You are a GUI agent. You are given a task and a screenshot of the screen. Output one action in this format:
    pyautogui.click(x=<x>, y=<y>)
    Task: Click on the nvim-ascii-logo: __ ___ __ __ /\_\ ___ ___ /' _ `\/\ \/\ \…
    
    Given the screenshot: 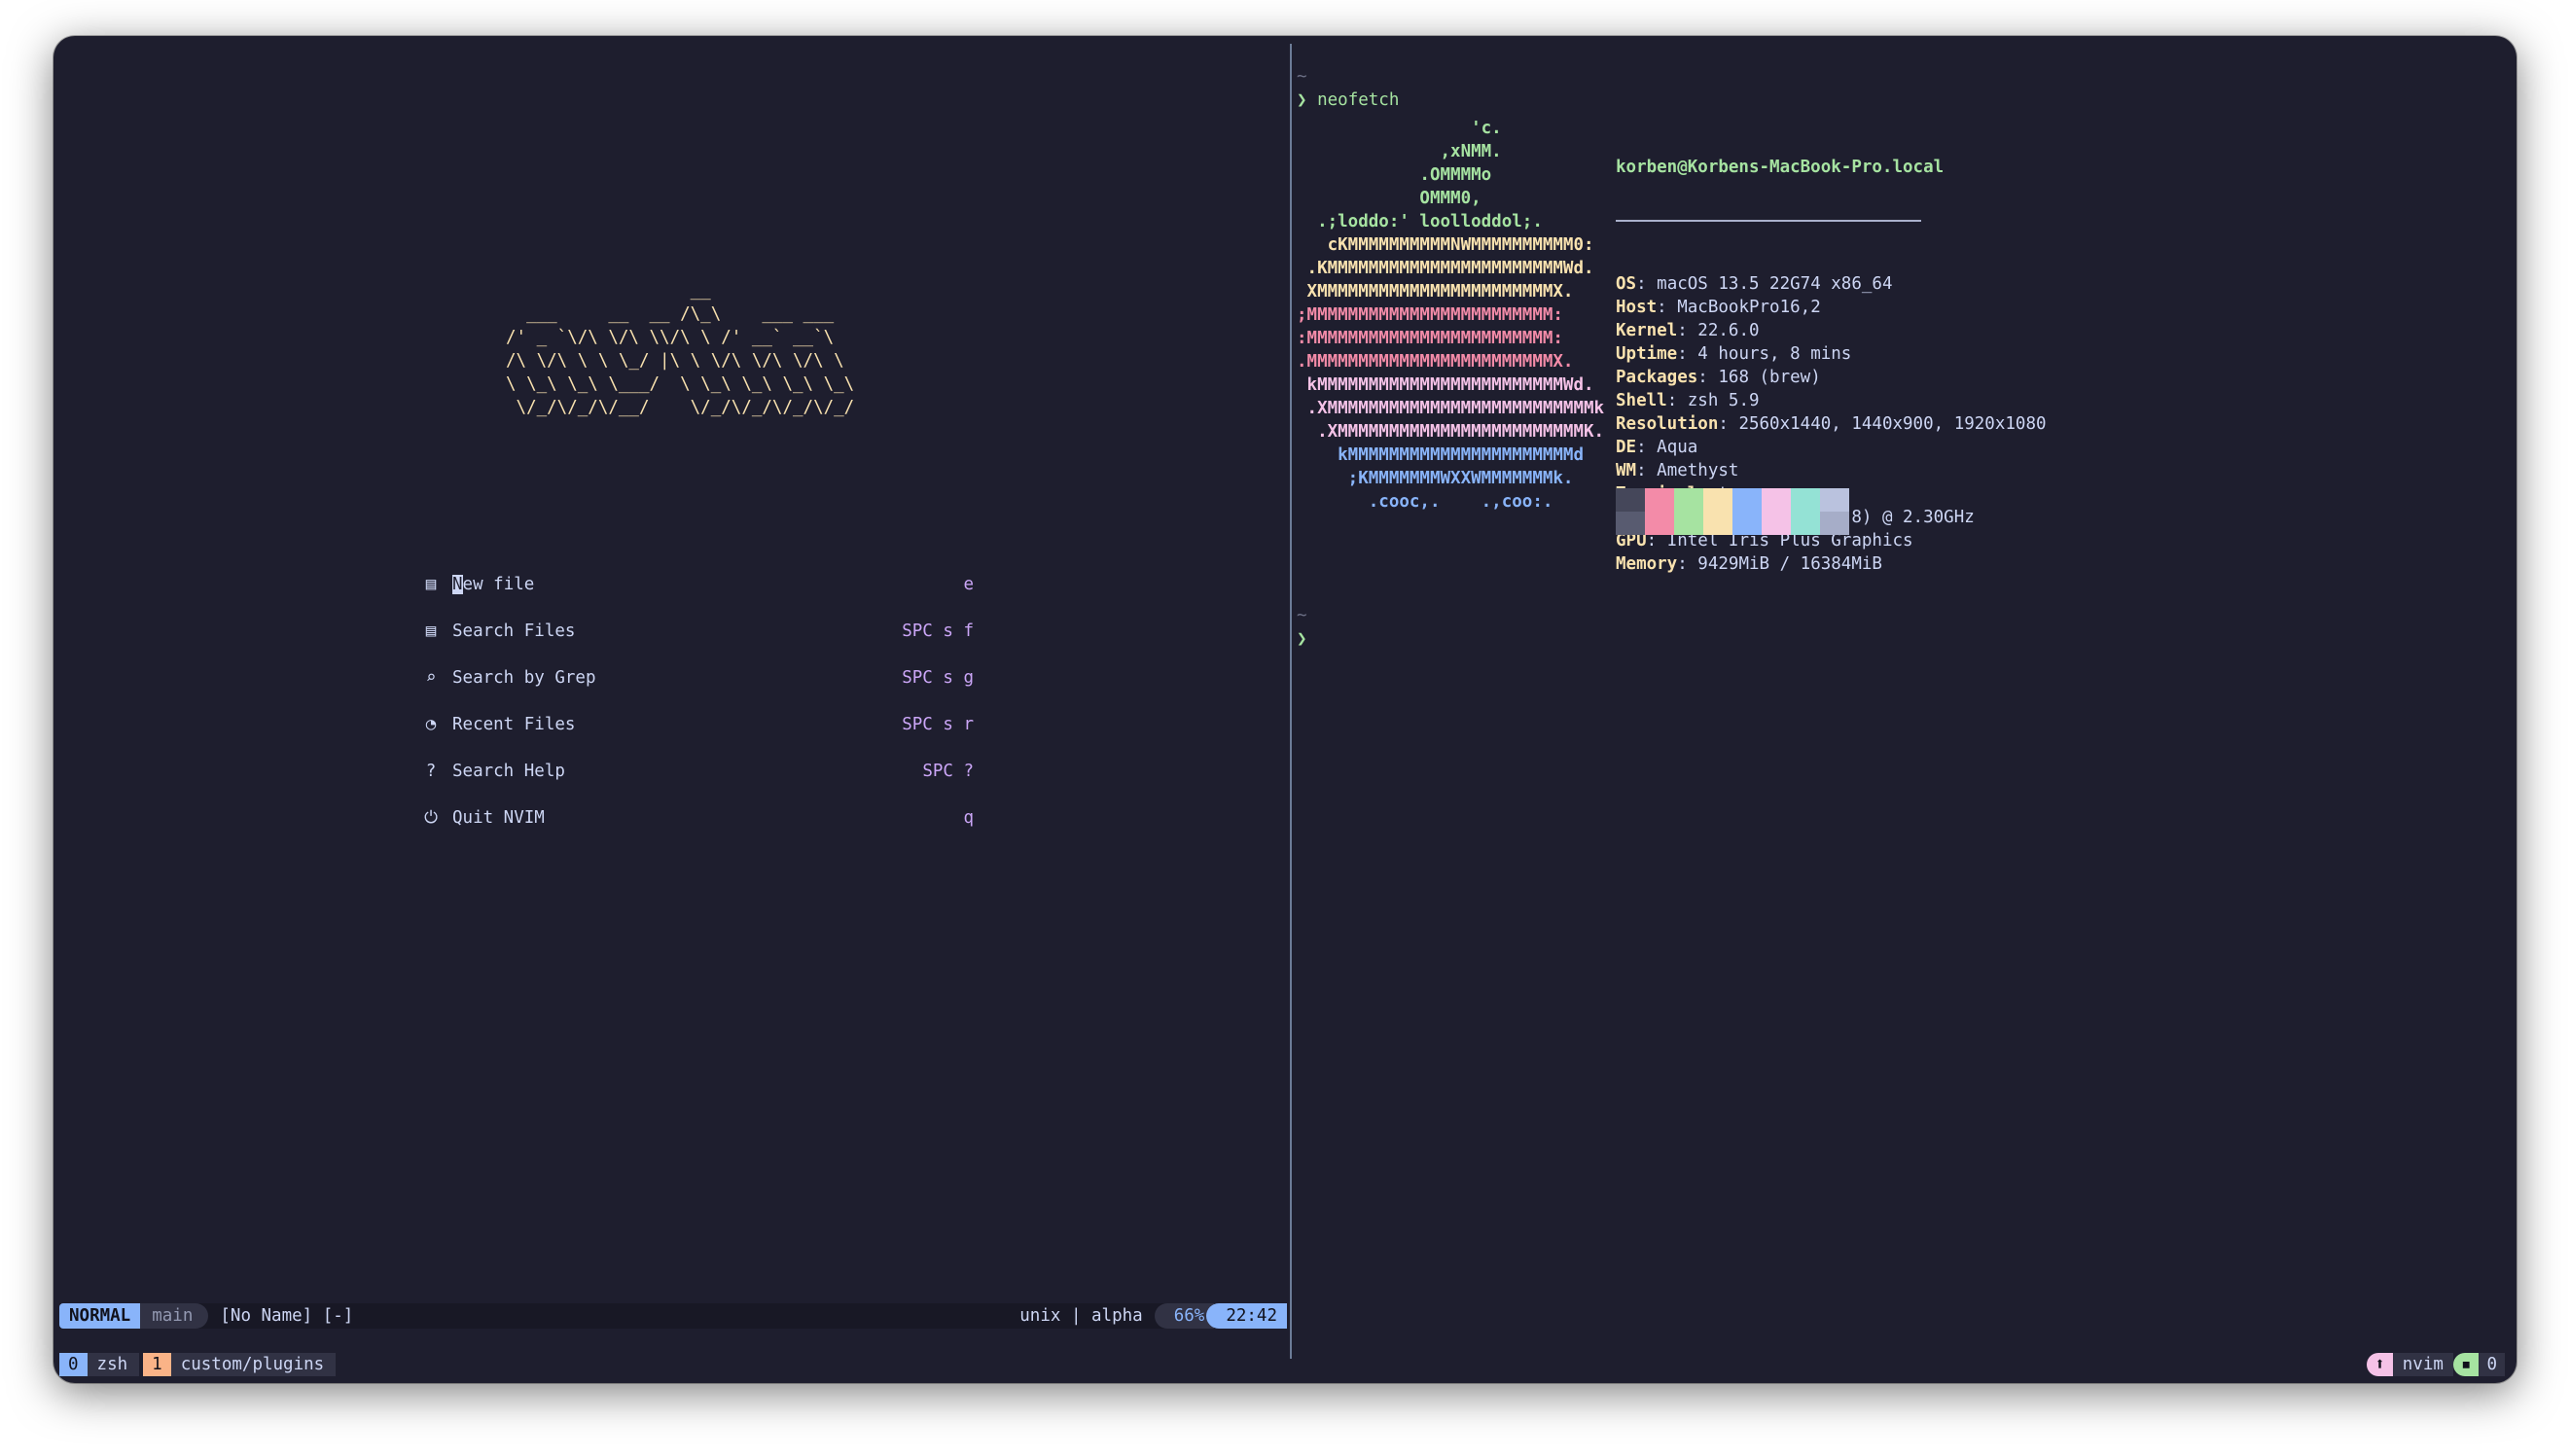 What is the action you would take?
    pyautogui.click(x=680, y=349)
    